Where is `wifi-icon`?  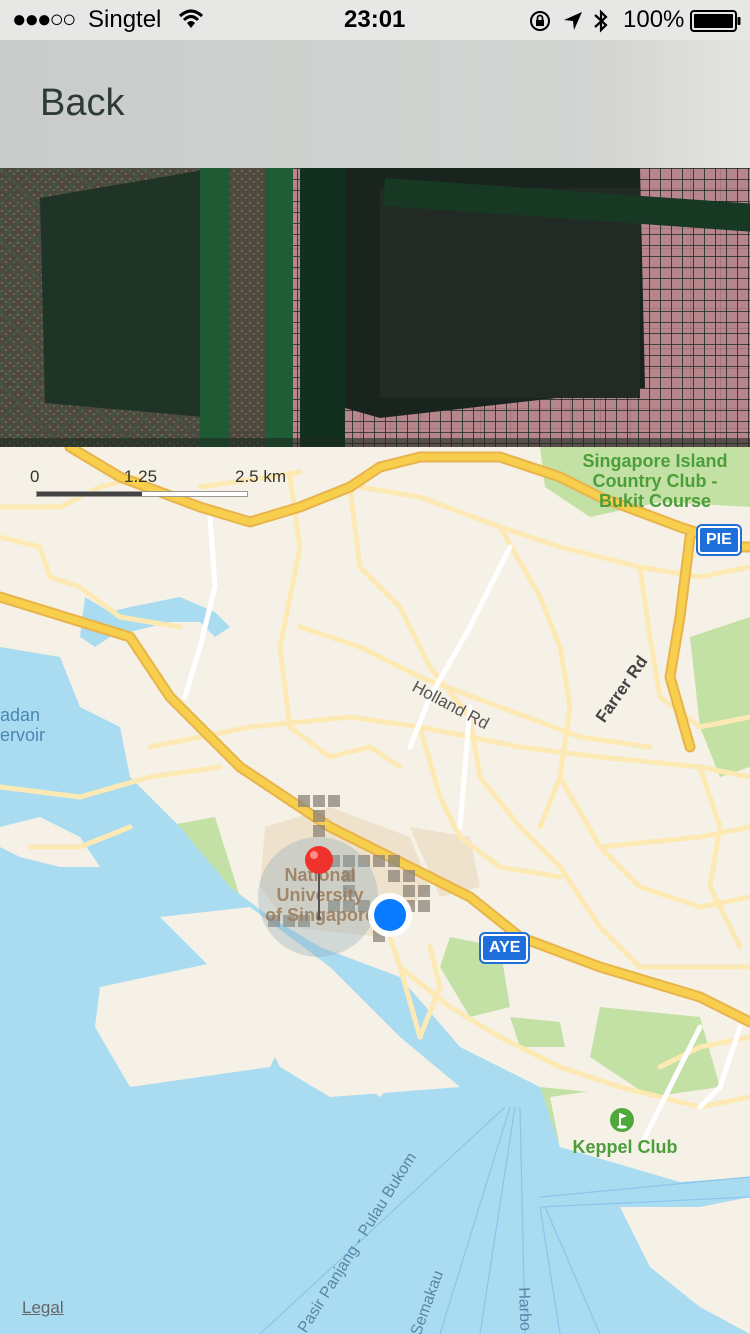
wifi-icon is located at coordinates (191, 21).